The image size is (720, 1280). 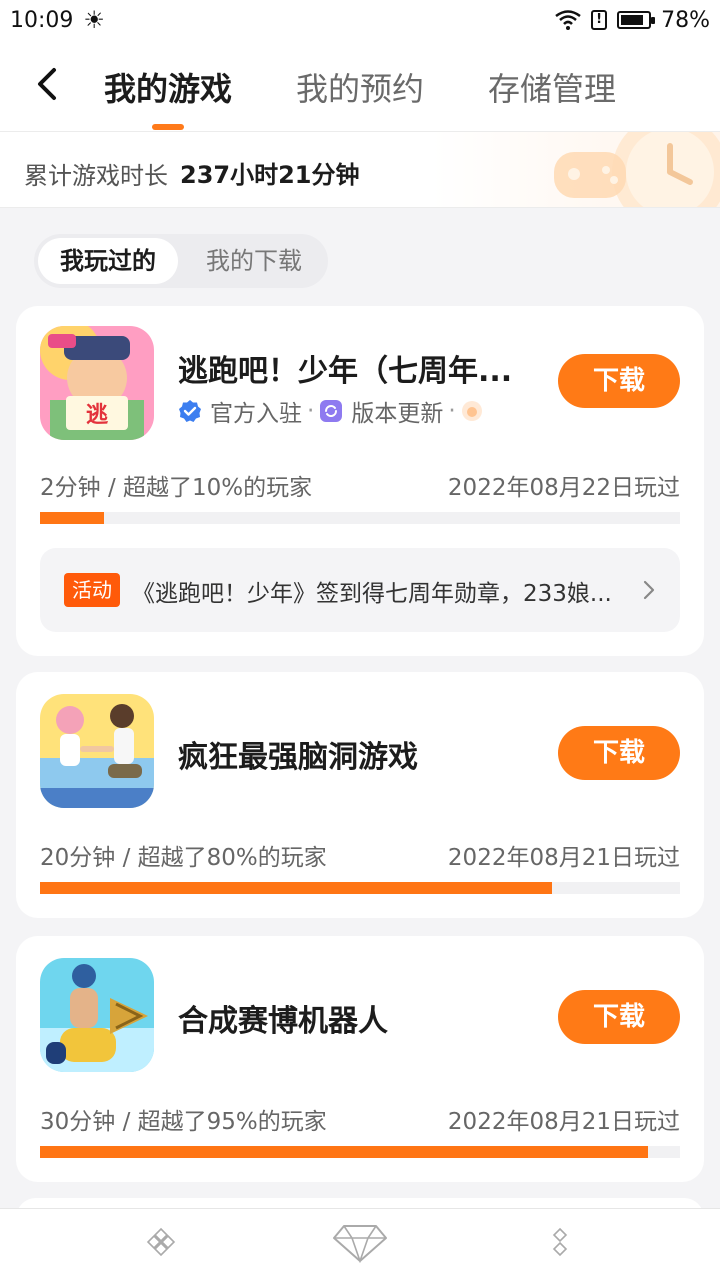 I want to click on tab-storage-management: 存储管理, so click(x=552, y=87).